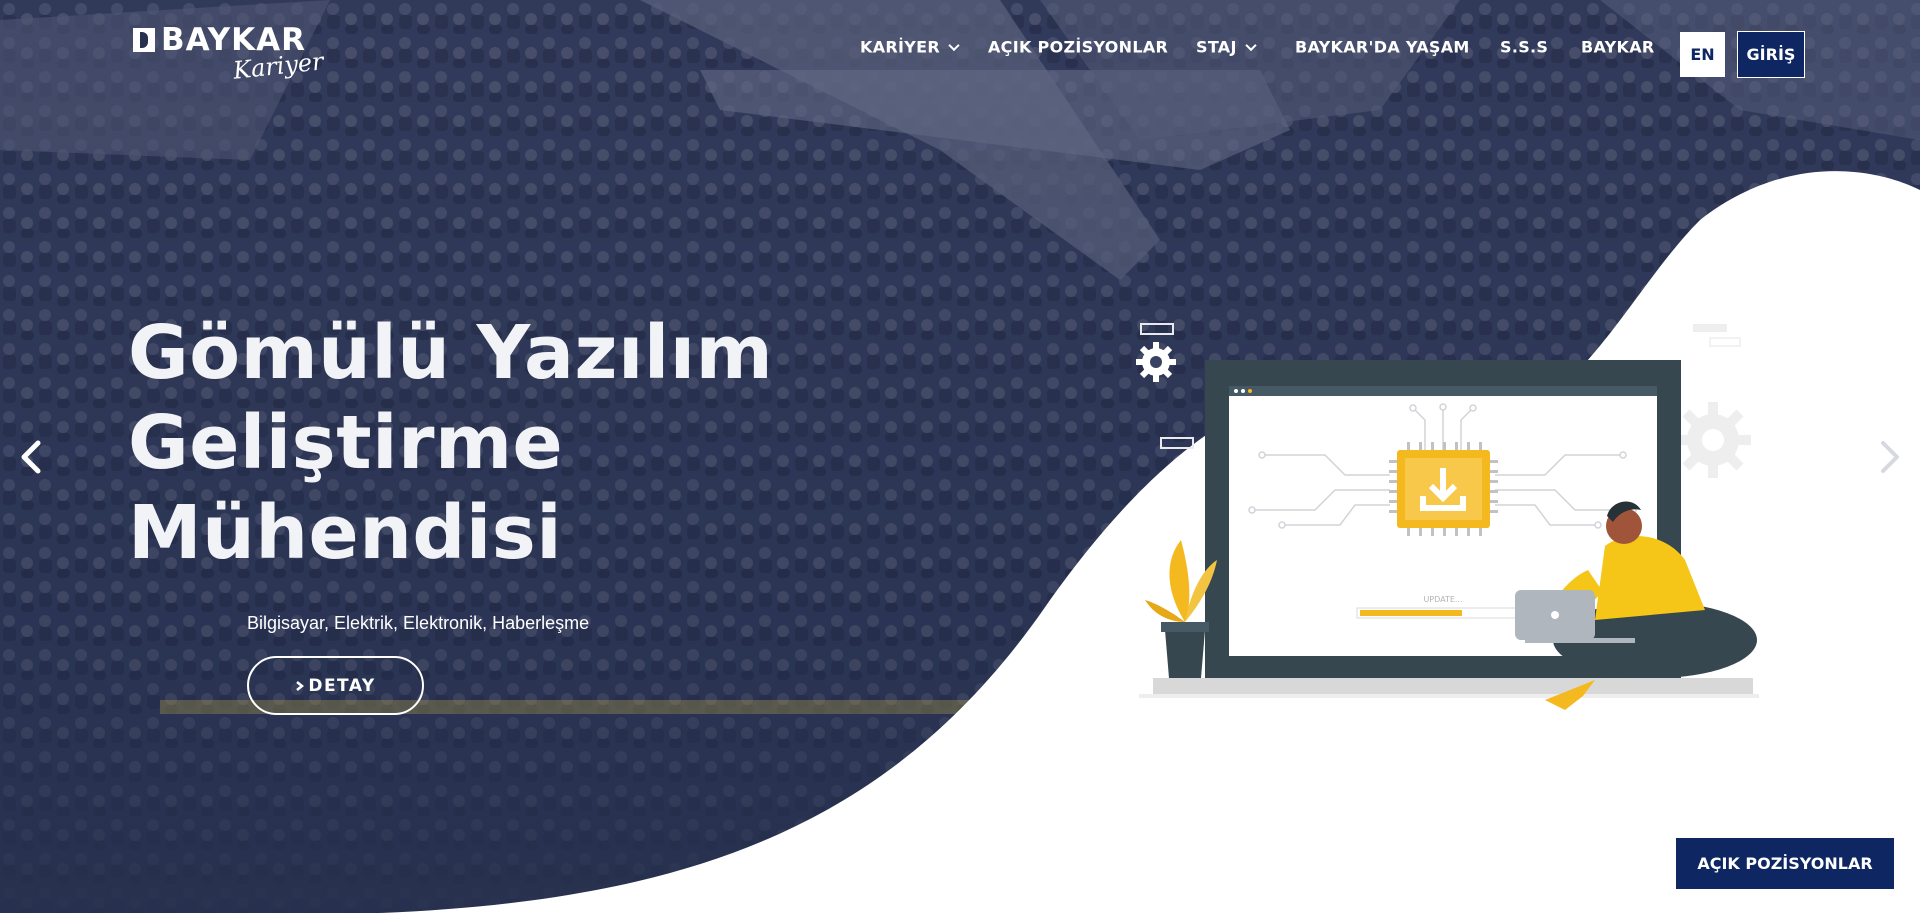 The width and height of the screenshot is (1920, 913). Describe the element at coordinates (1618, 47) in the screenshot. I see `nav-item-baykar: BAYKAR` at that location.